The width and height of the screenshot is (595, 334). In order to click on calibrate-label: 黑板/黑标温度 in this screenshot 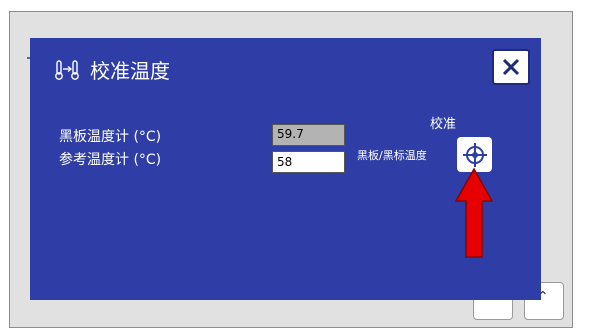, I will do `click(392, 155)`.